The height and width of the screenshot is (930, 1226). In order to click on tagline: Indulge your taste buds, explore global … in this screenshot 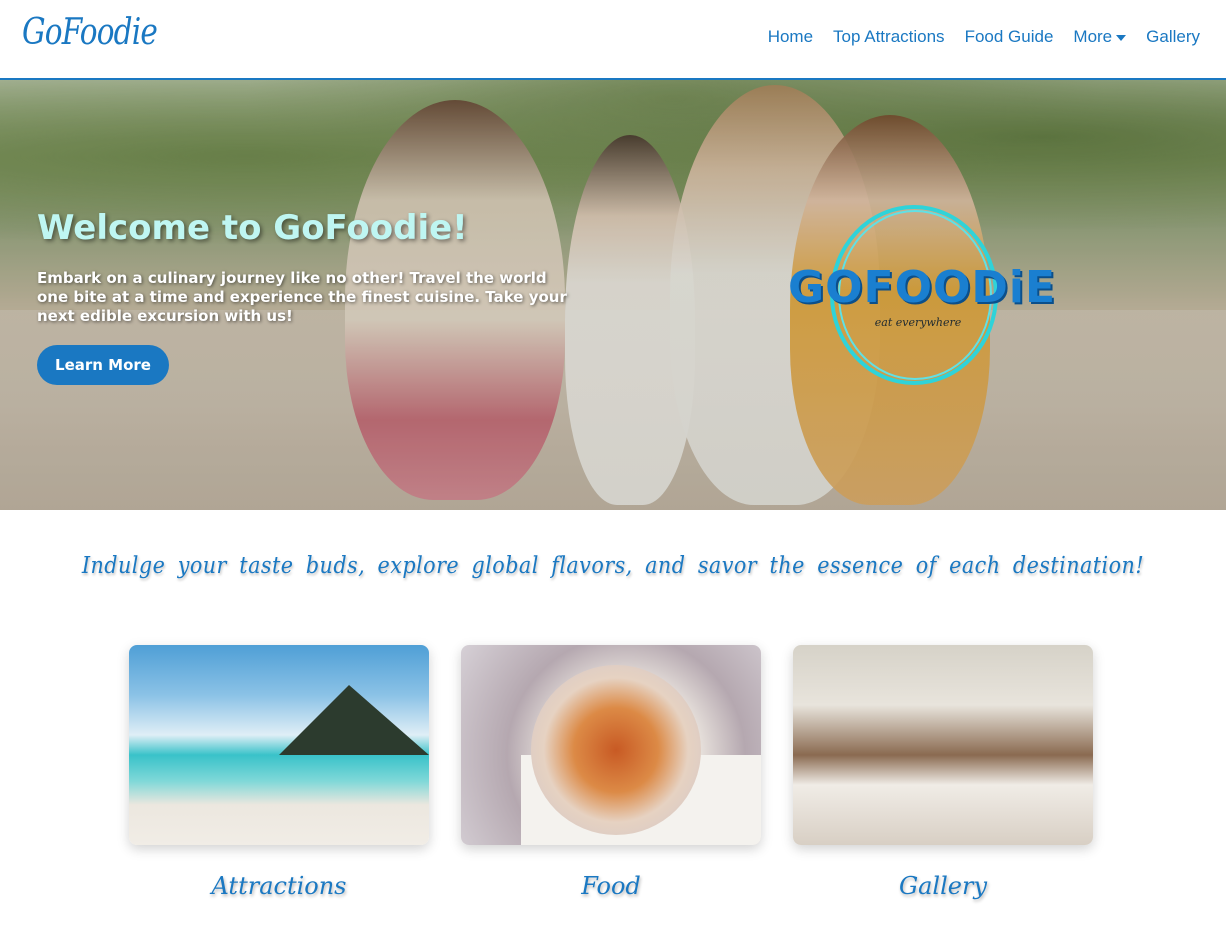, I will do `click(613, 566)`.